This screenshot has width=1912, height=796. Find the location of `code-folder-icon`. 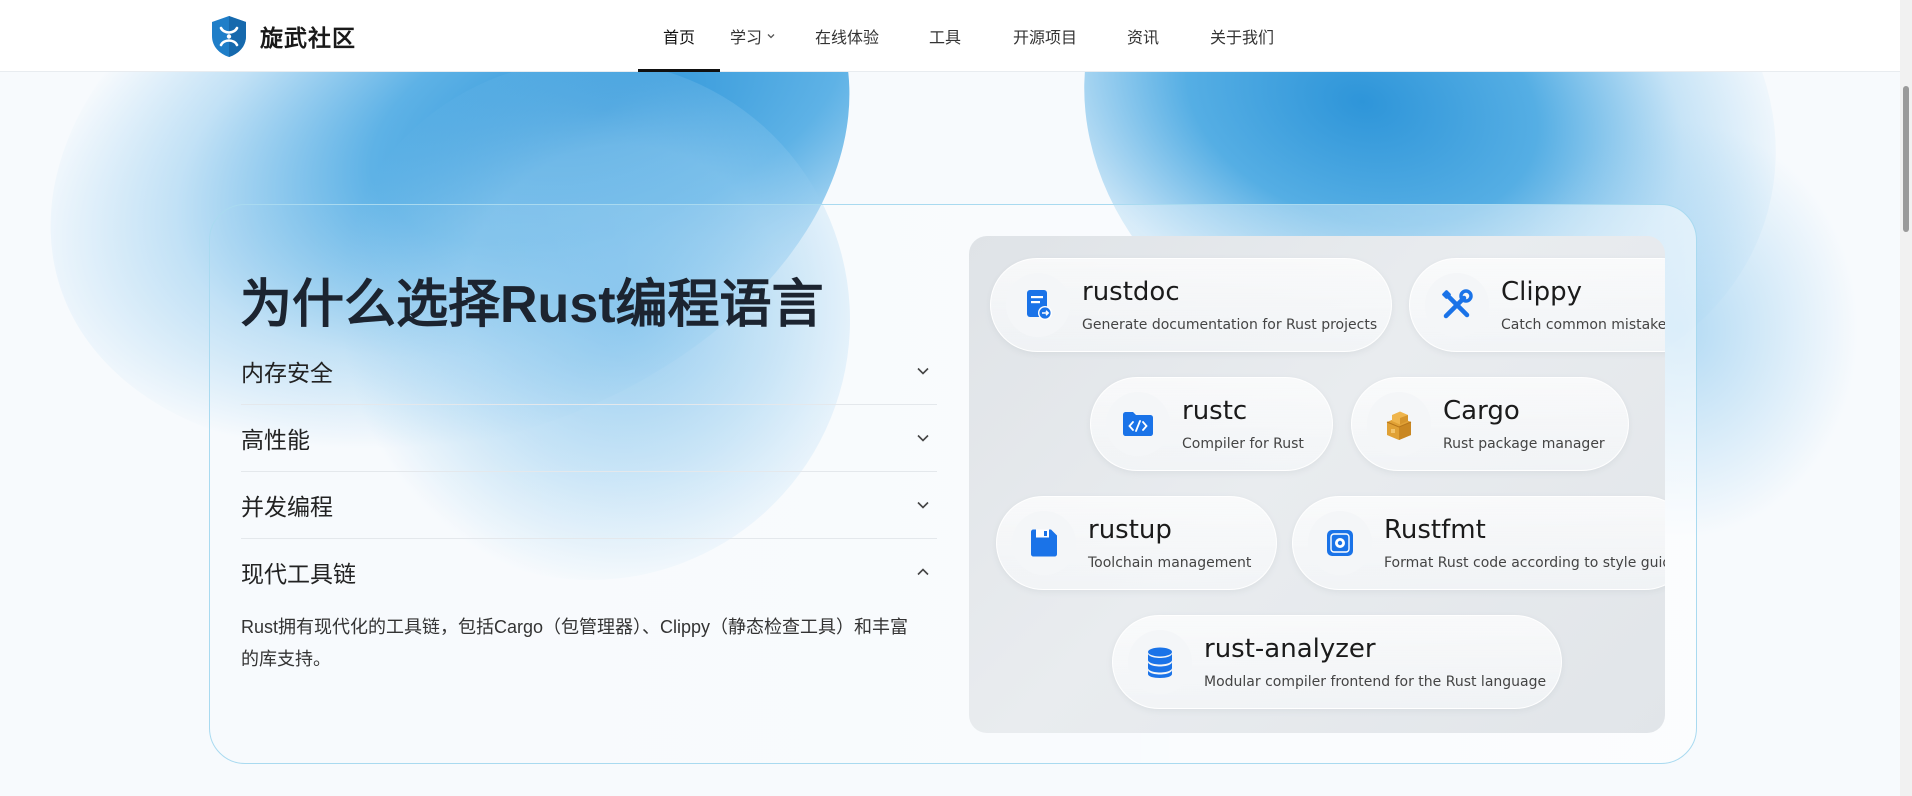

code-folder-icon is located at coordinates (1138, 424).